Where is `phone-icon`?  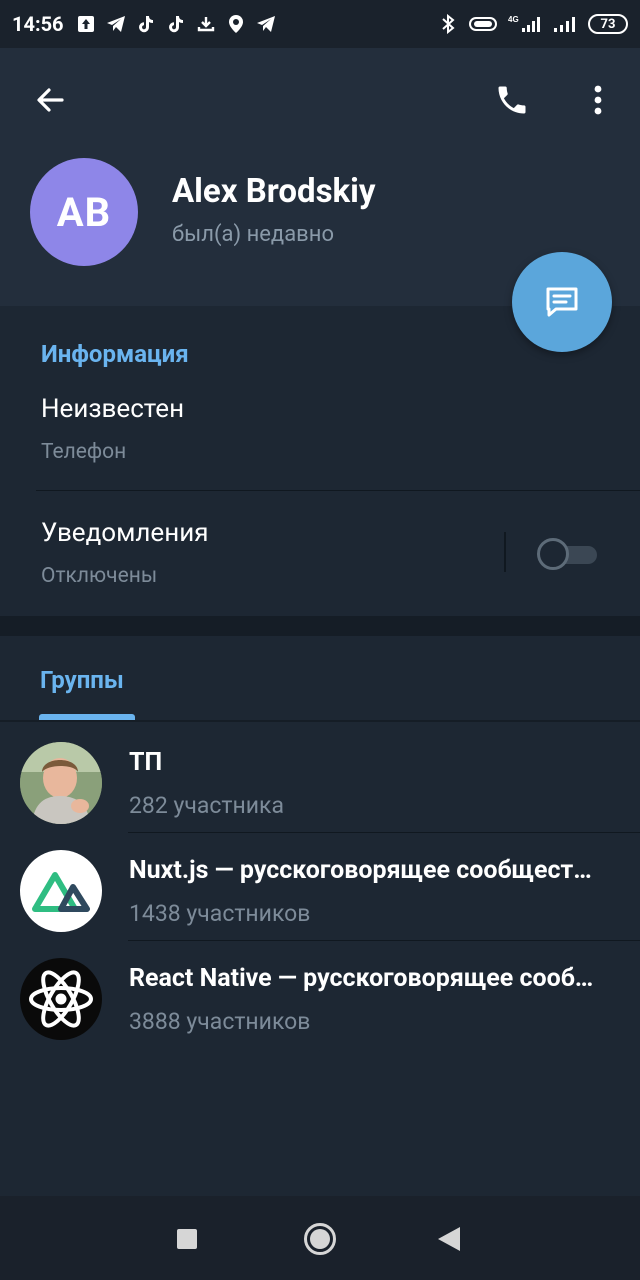
phone-icon is located at coordinates (512, 100).